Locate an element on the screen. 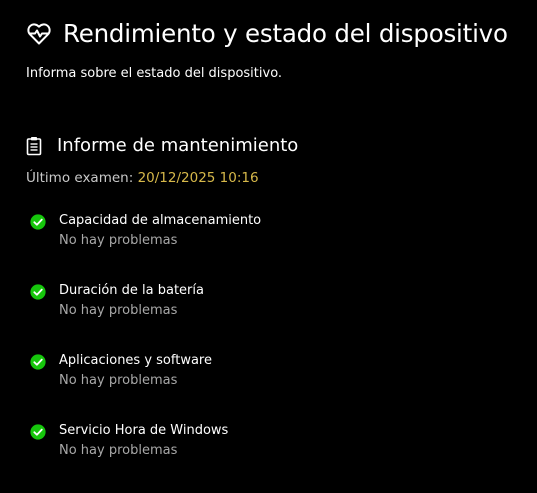 This screenshot has width=537, height=493. check-item-apps: Aplicaciones y software No hay problemas is located at coordinates (270, 388).